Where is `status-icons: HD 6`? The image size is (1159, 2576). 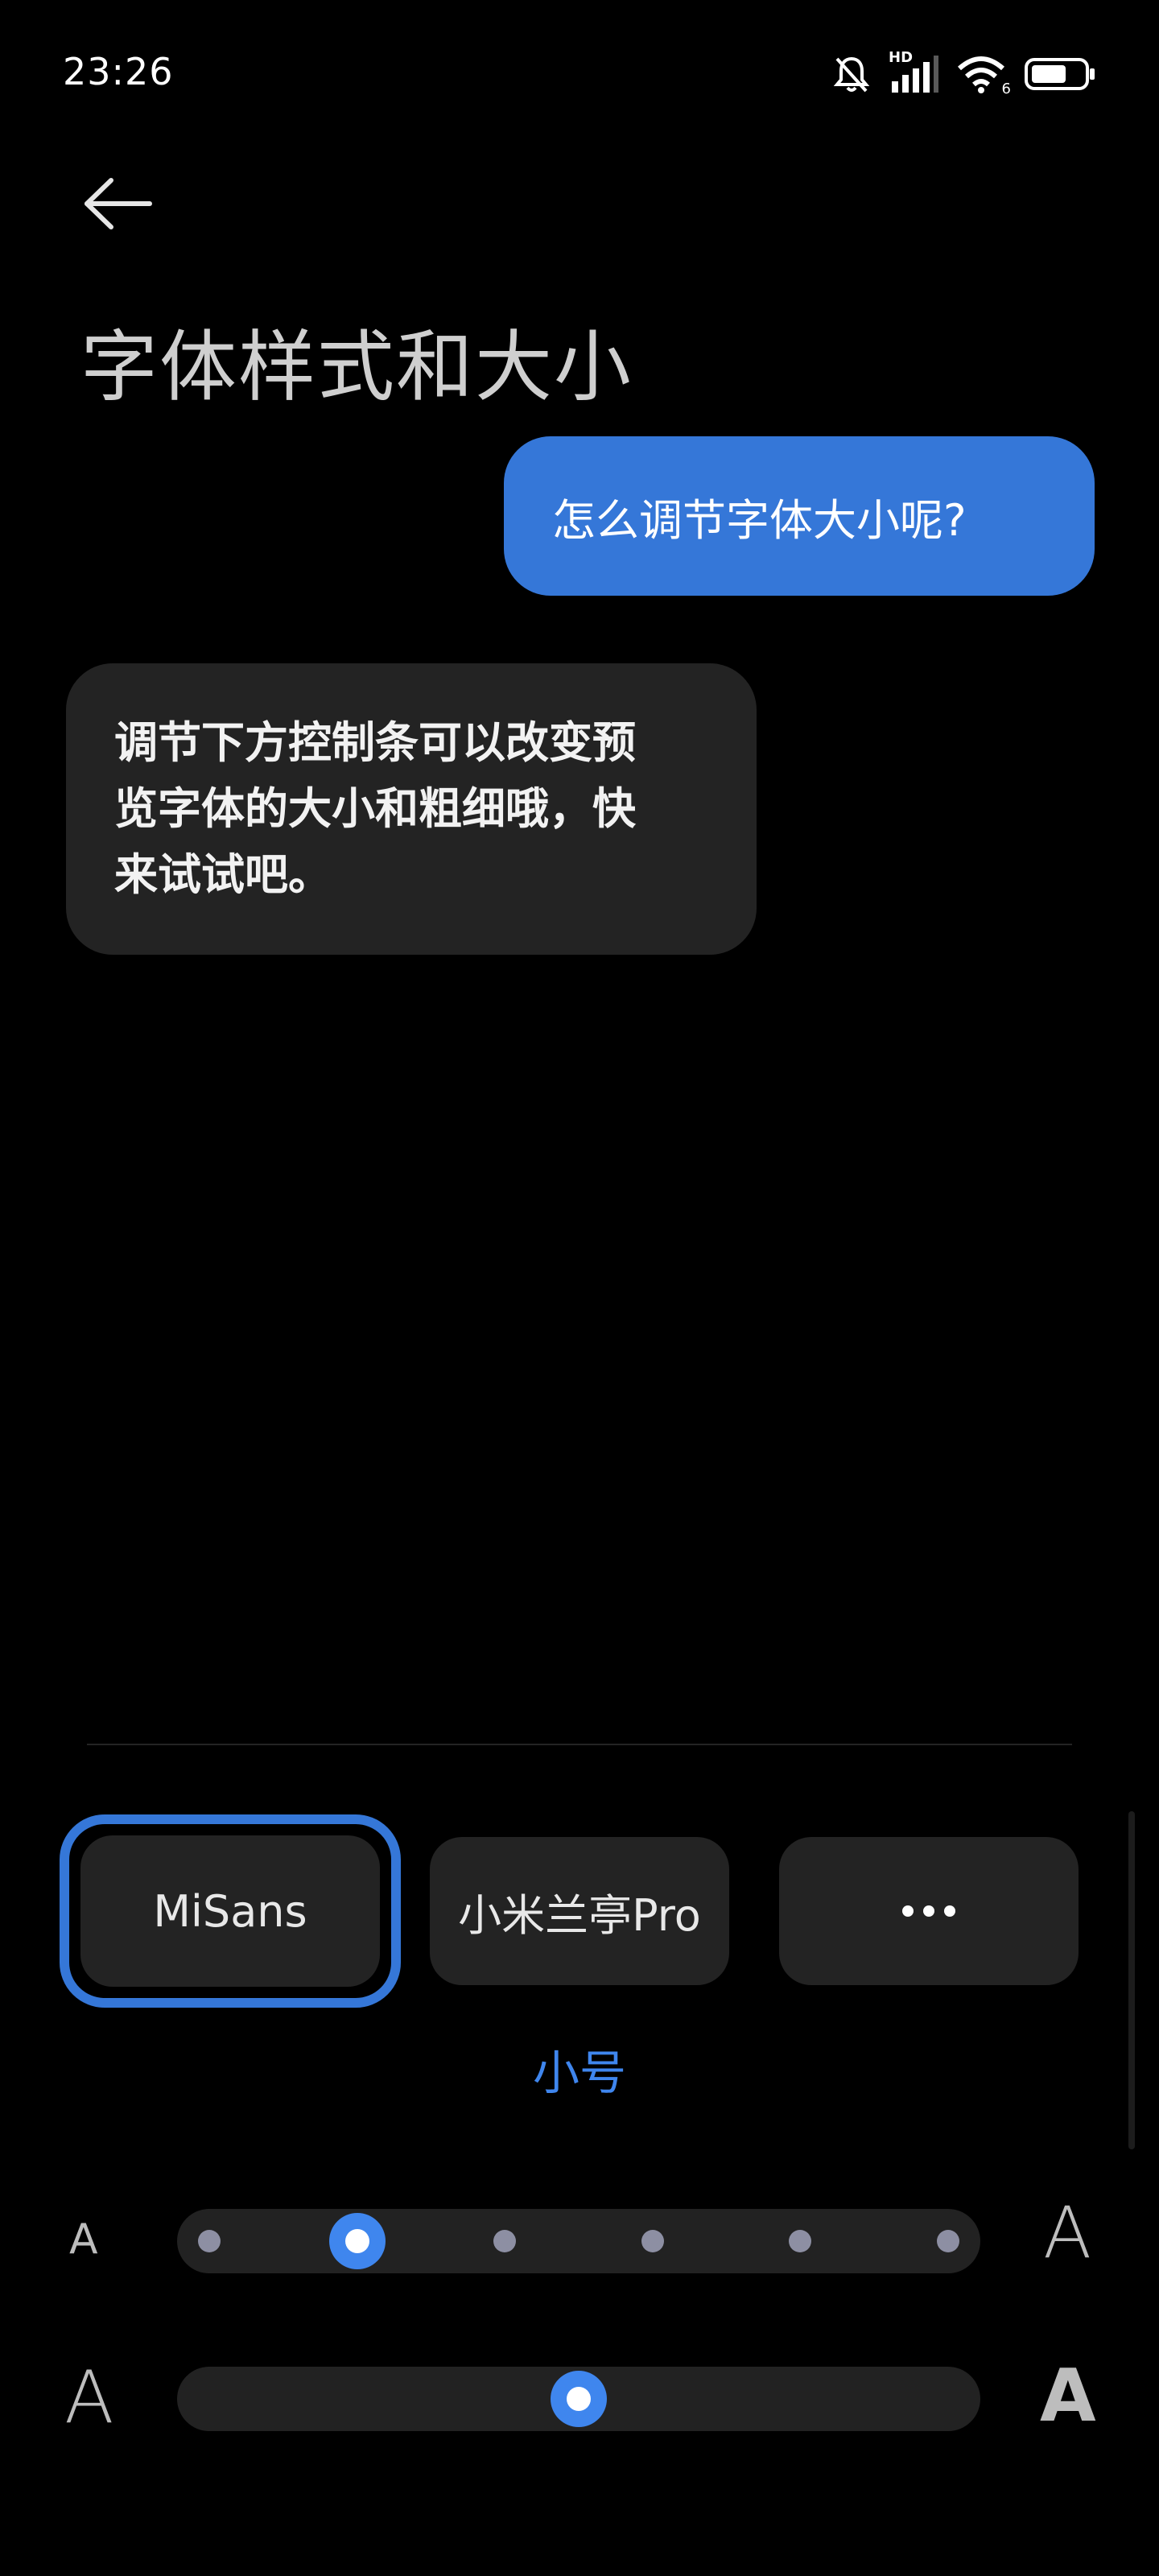 status-icons: HD 6 is located at coordinates (964, 73).